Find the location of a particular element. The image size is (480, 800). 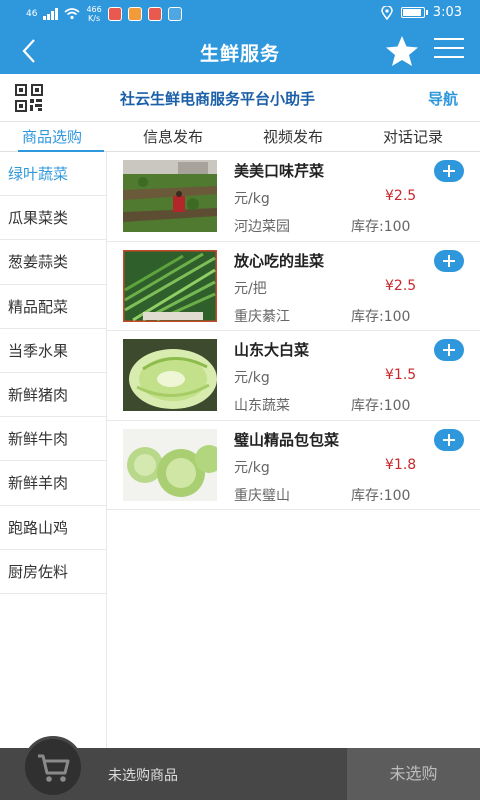

product-unit: 元/把 is located at coordinates (250, 288).